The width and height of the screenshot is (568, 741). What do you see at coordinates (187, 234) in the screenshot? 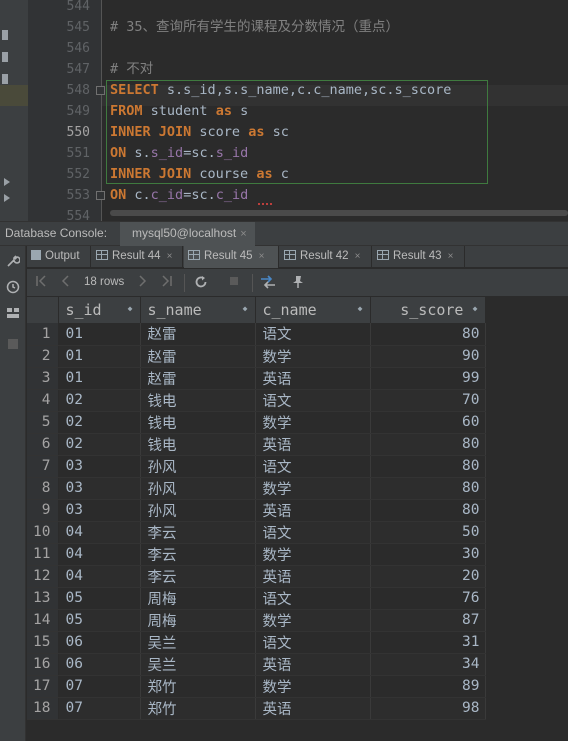
I see `console-tab: mysql50@localhost ×` at bounding box center [187, 234].